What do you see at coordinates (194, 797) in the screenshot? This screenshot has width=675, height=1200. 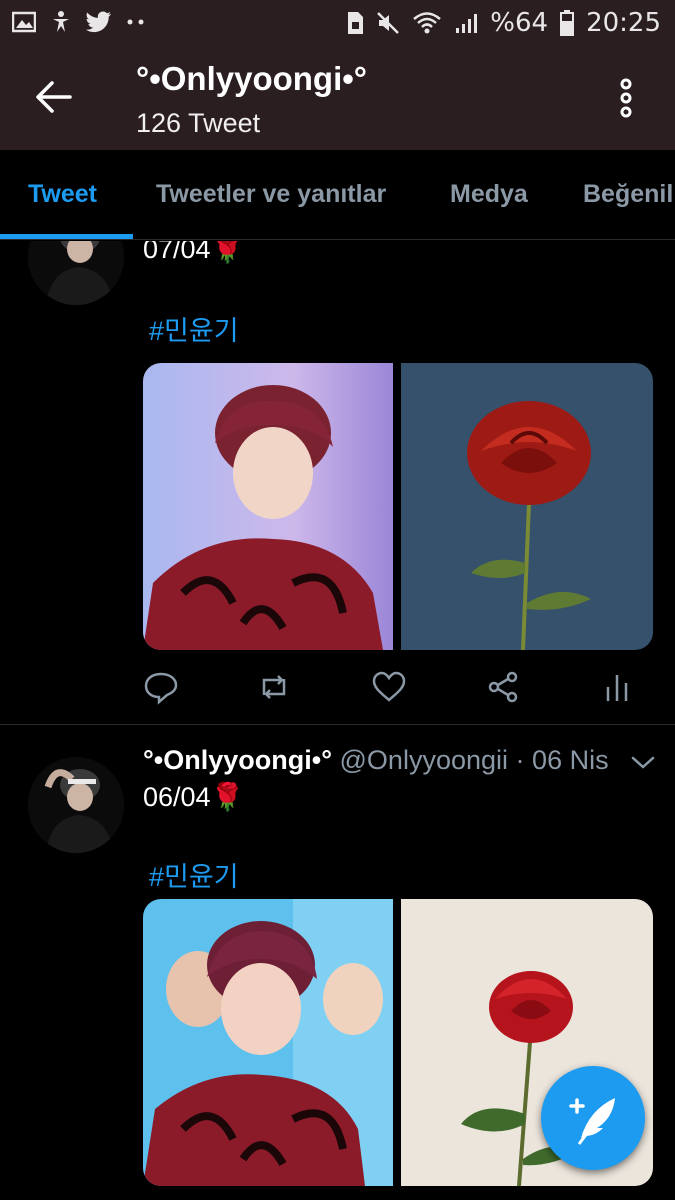 I see `tweet-text: 06/04🌹` at bounding box center [194, 797].